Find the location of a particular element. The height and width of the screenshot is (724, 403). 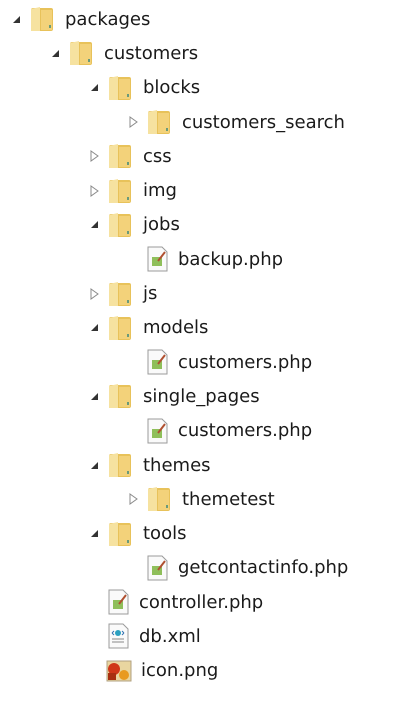

folder-name: models is located at coordinates (175, 327).